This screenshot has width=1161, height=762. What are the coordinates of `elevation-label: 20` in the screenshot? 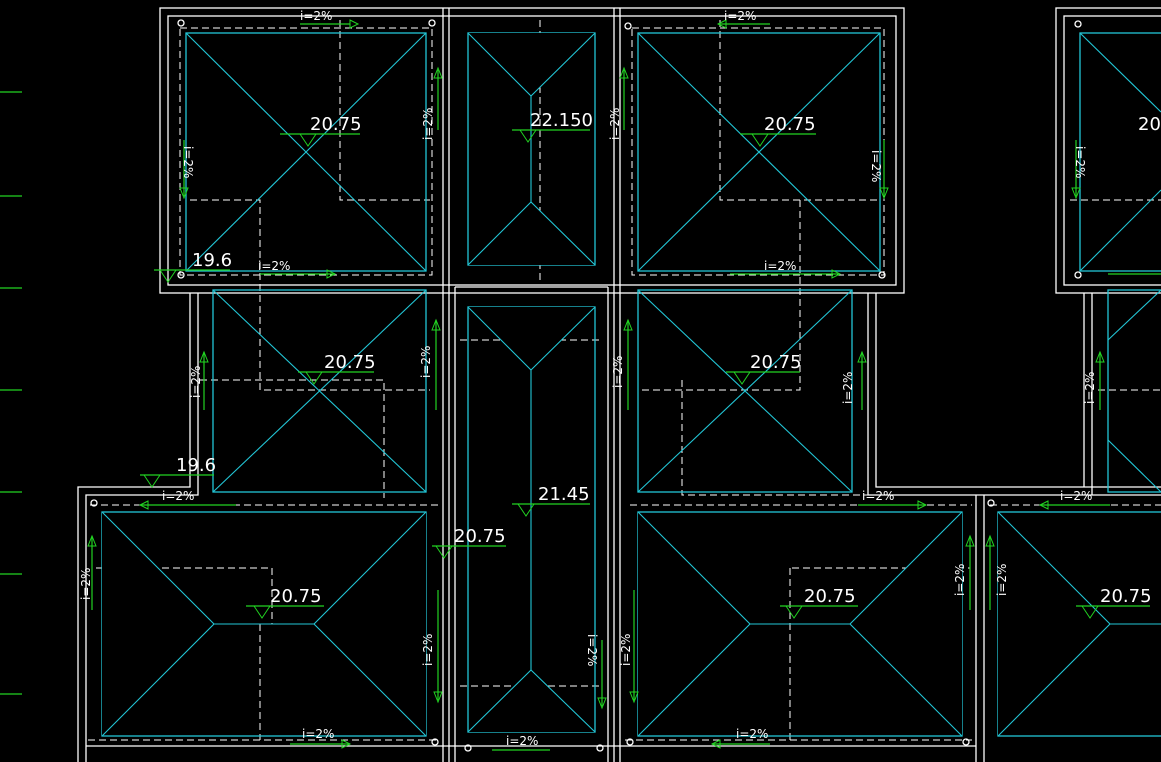 It's located at (1149, 124).